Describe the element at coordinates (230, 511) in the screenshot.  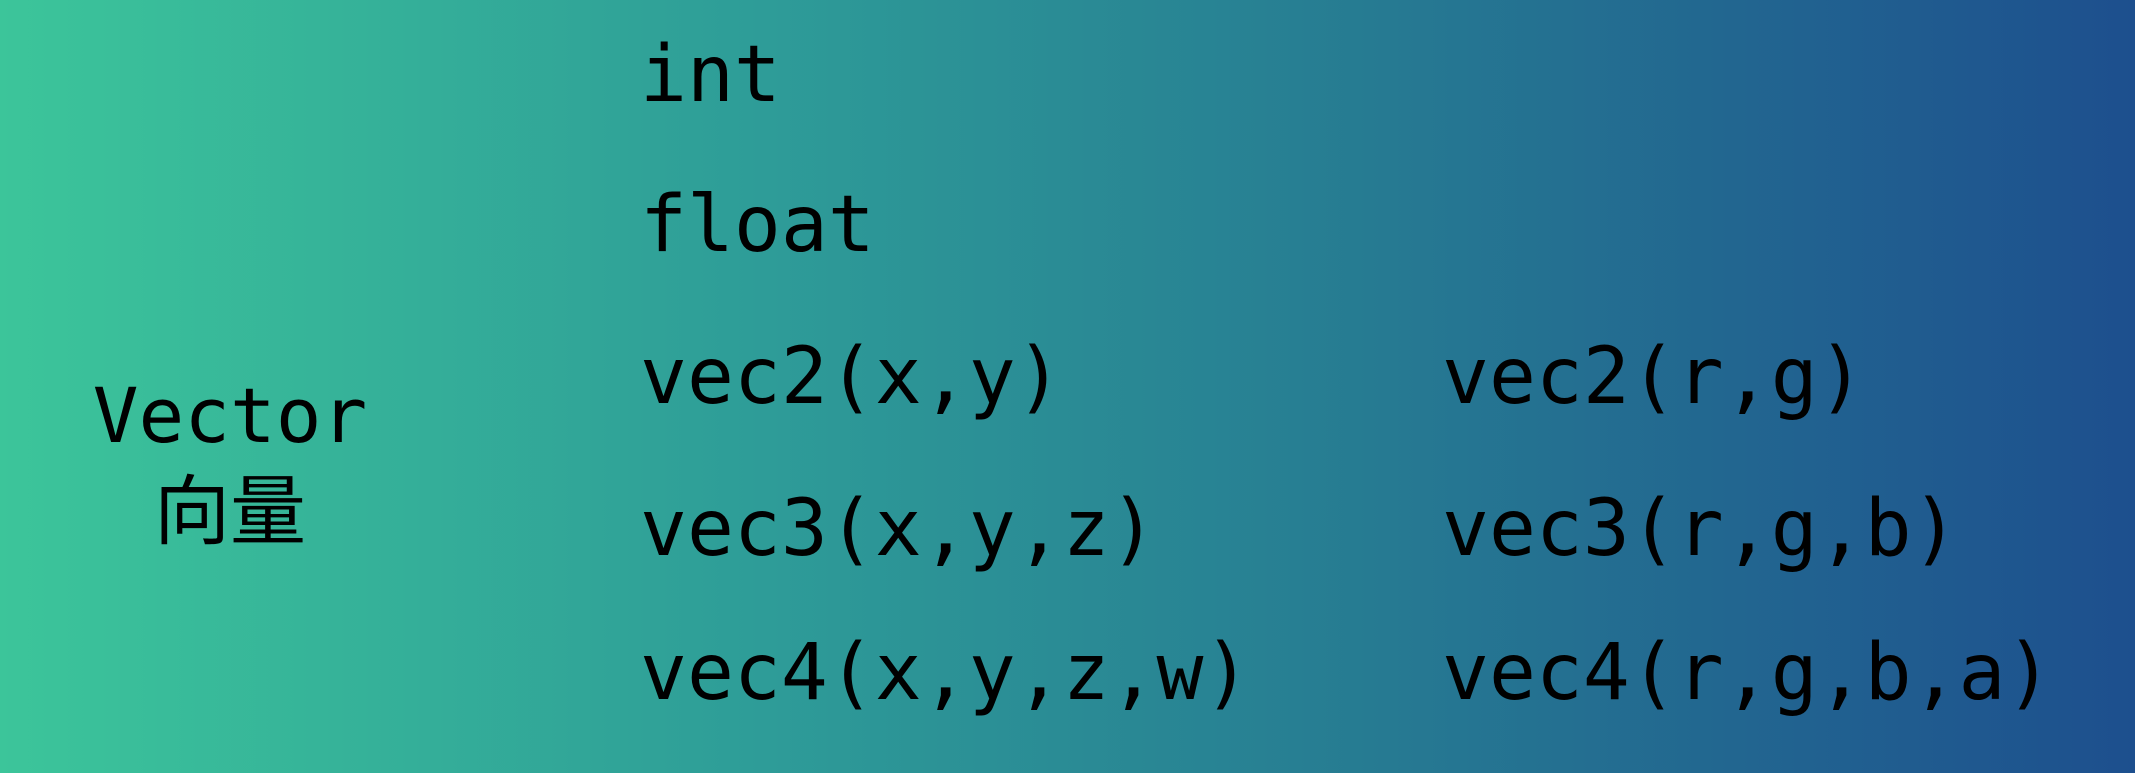
I see `label-chinese: 向量` at that location.